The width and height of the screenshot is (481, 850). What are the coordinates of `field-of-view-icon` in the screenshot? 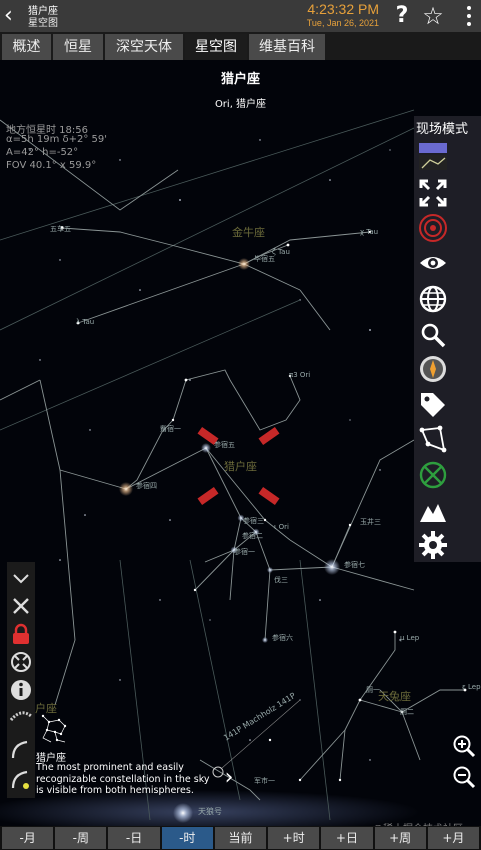 It's located at (433, 157).